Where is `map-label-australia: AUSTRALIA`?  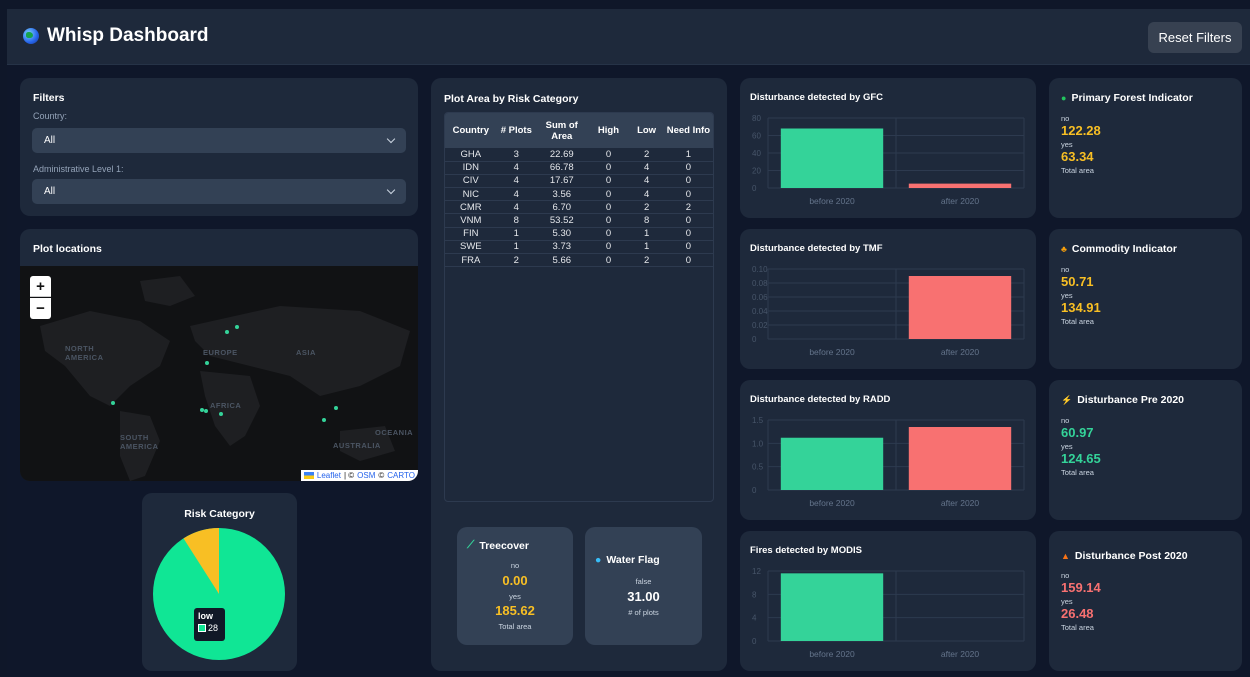 map-label-australia: AUSTRALIA is located at coordinates (357, 445).